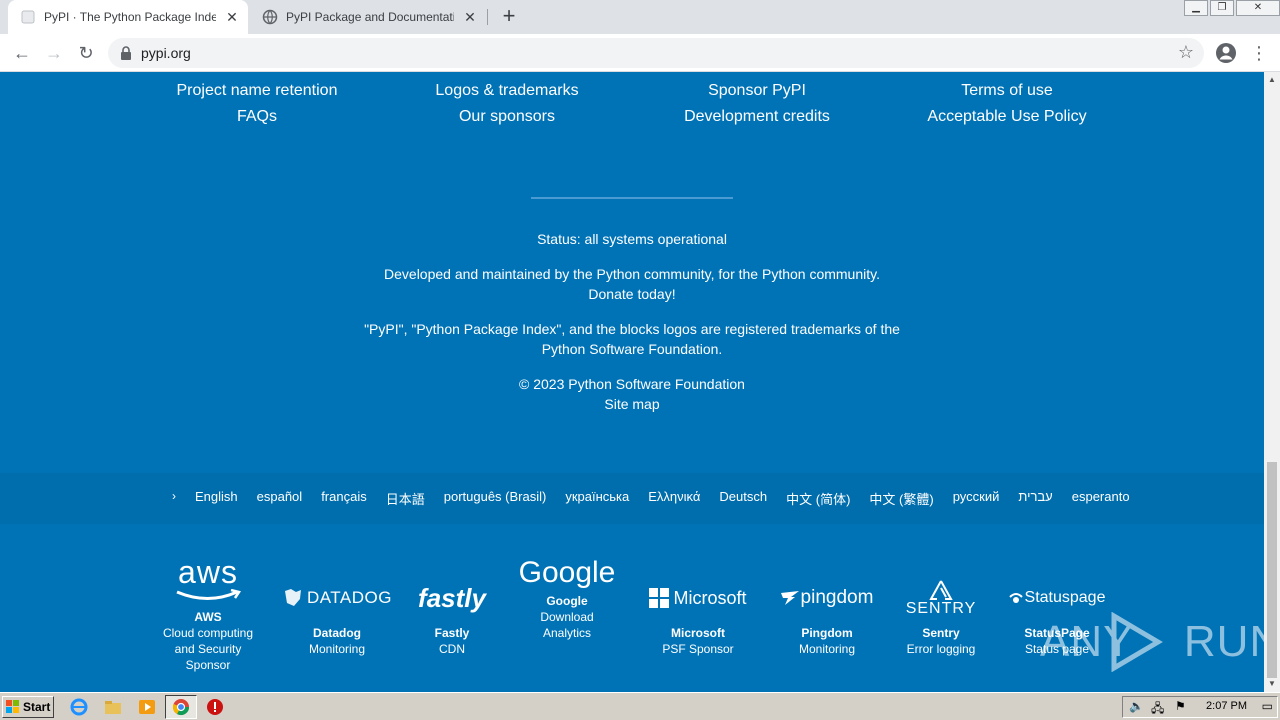  I want to click on file-explorer-icon, so click(113, 707).